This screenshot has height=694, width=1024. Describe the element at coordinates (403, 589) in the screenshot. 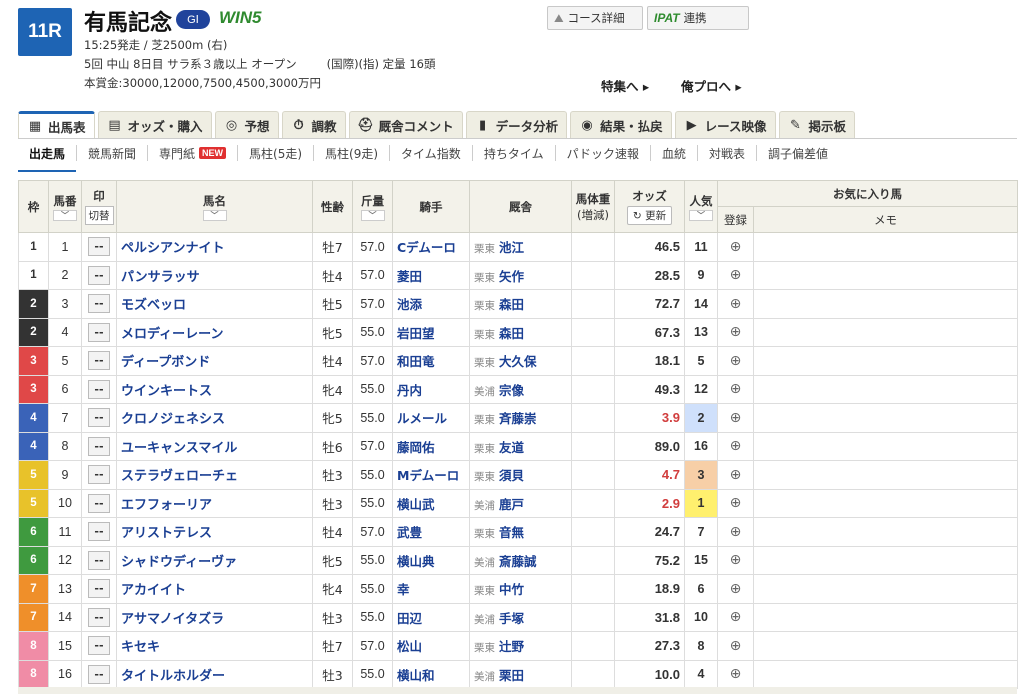

I see `jockey-link: 幸` at that location.